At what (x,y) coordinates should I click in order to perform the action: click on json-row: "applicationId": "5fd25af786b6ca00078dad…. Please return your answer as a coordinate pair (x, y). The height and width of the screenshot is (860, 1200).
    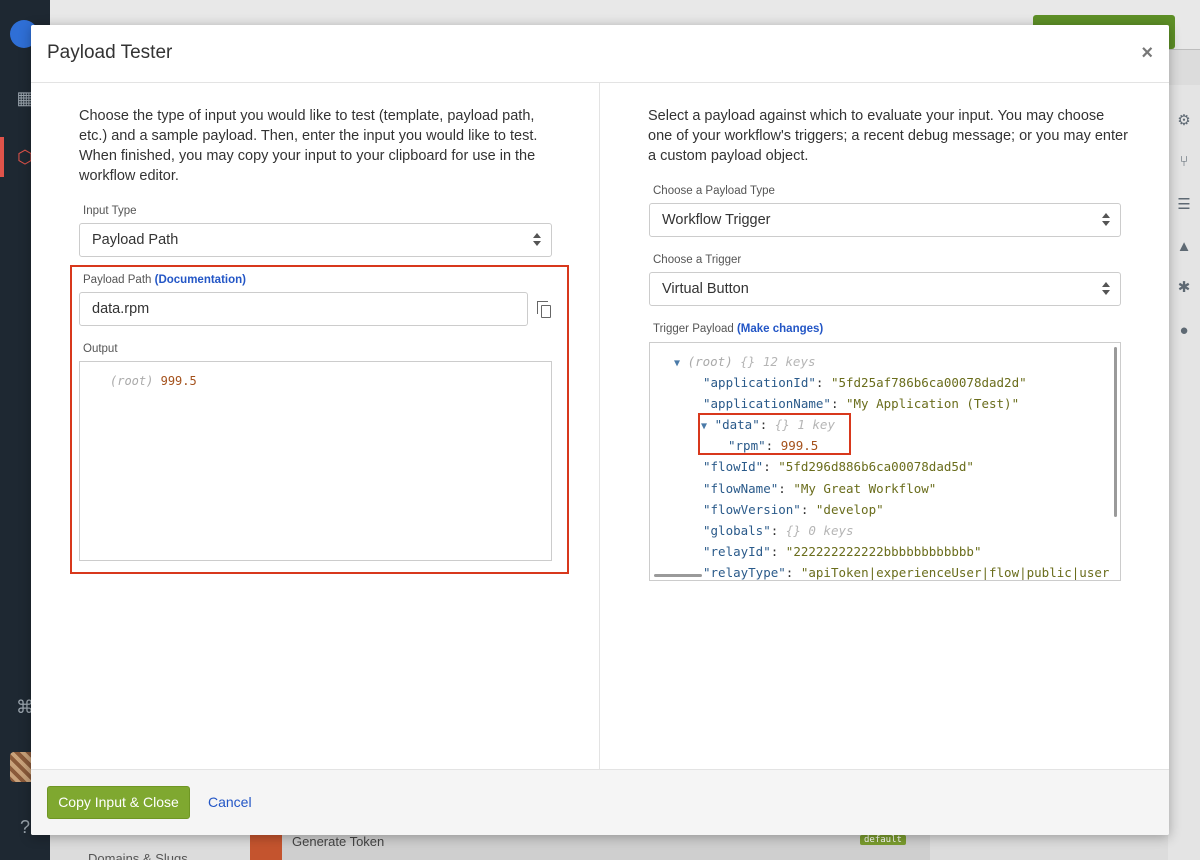
    Looking at the image, I should click on (865, 382).